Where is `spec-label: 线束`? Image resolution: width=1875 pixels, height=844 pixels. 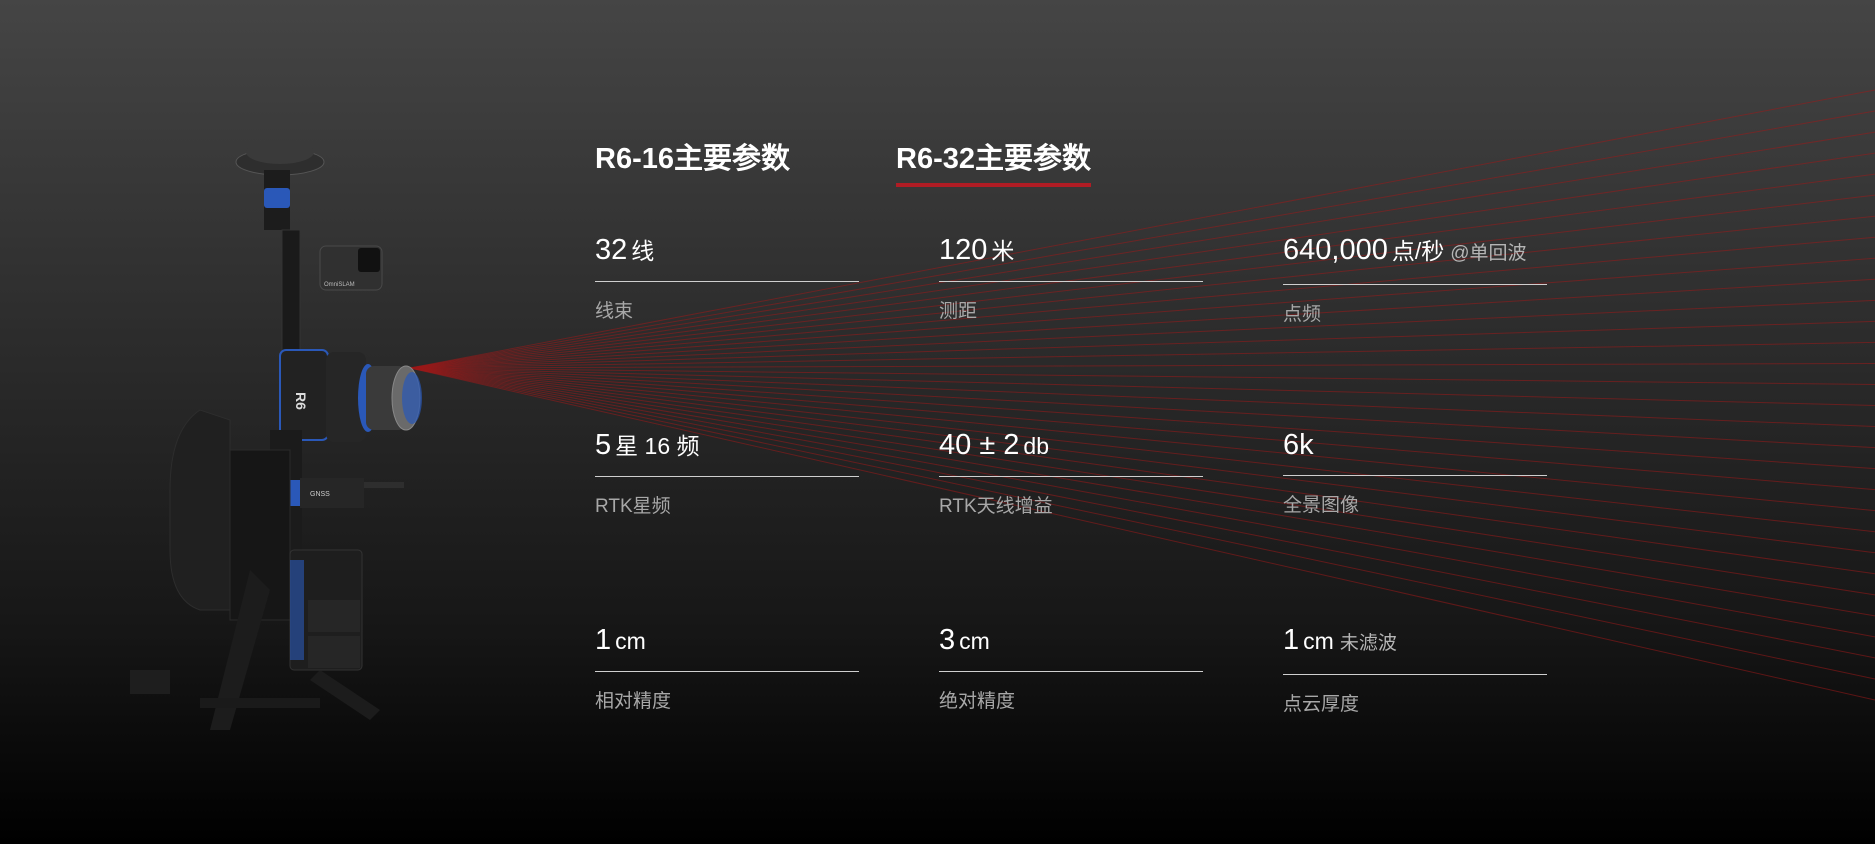 spec-label: 线束 is located at coordinates (614, 311).